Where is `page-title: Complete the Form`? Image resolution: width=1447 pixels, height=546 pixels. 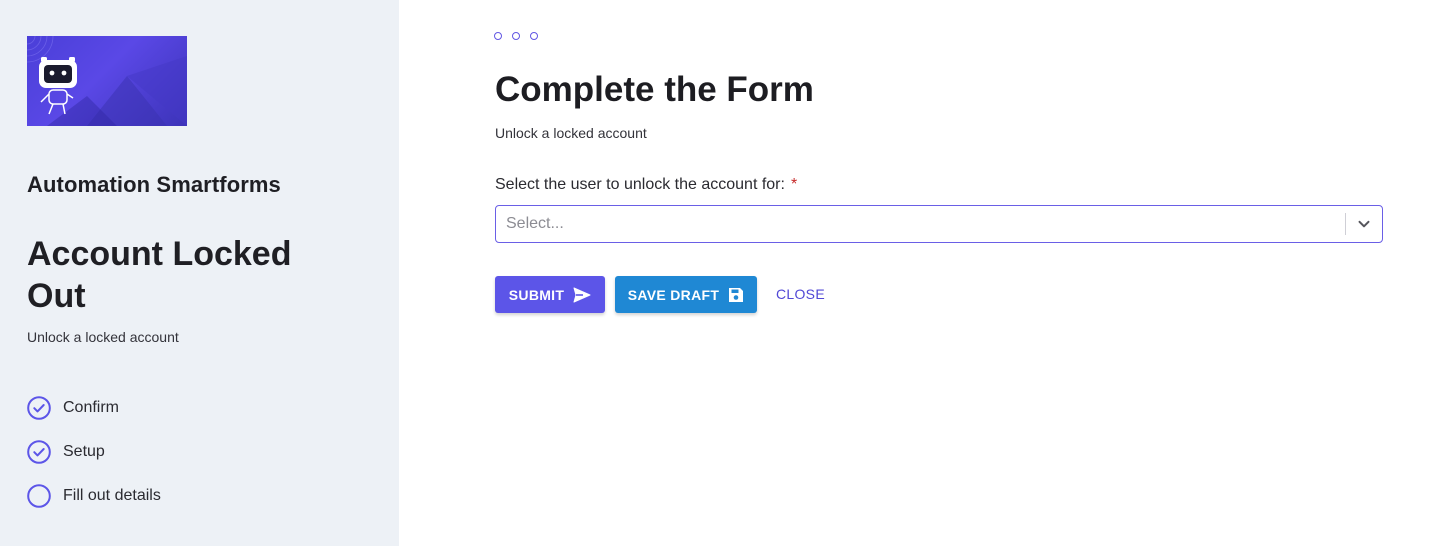
page-title: Complete the Form is located at coordinates (654, 89).